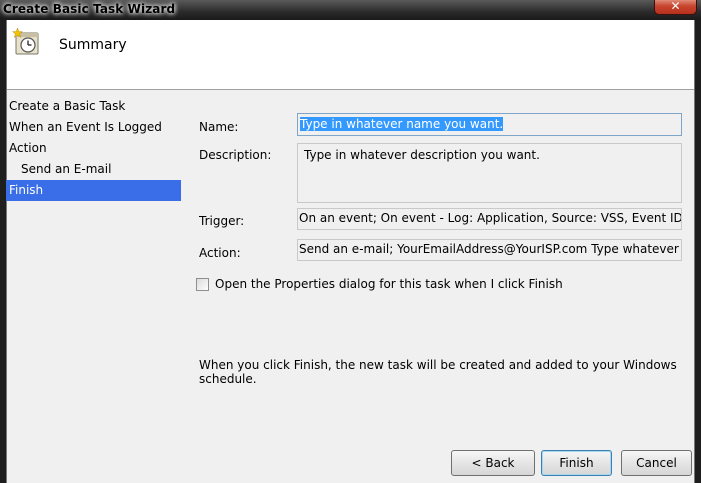 The width and height of the screenshot is (701, 483). I want to click on window-title: Create Basic Task Wizard, so click(89, 9).